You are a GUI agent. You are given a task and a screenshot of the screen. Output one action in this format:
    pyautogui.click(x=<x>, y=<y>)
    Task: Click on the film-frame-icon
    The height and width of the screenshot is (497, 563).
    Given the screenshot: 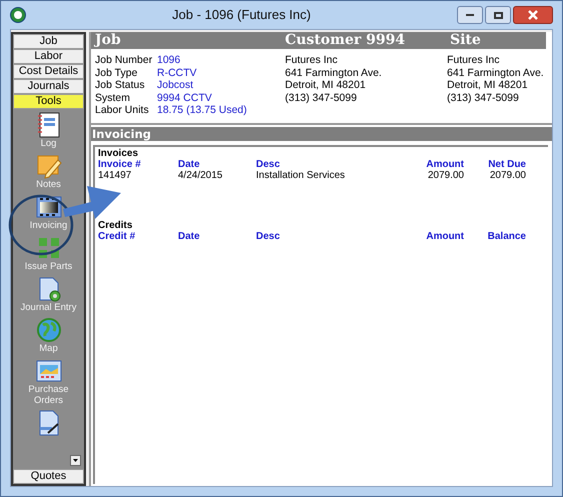 What is the action you would take?
    pyautogui.click(x=49, y=207)
    